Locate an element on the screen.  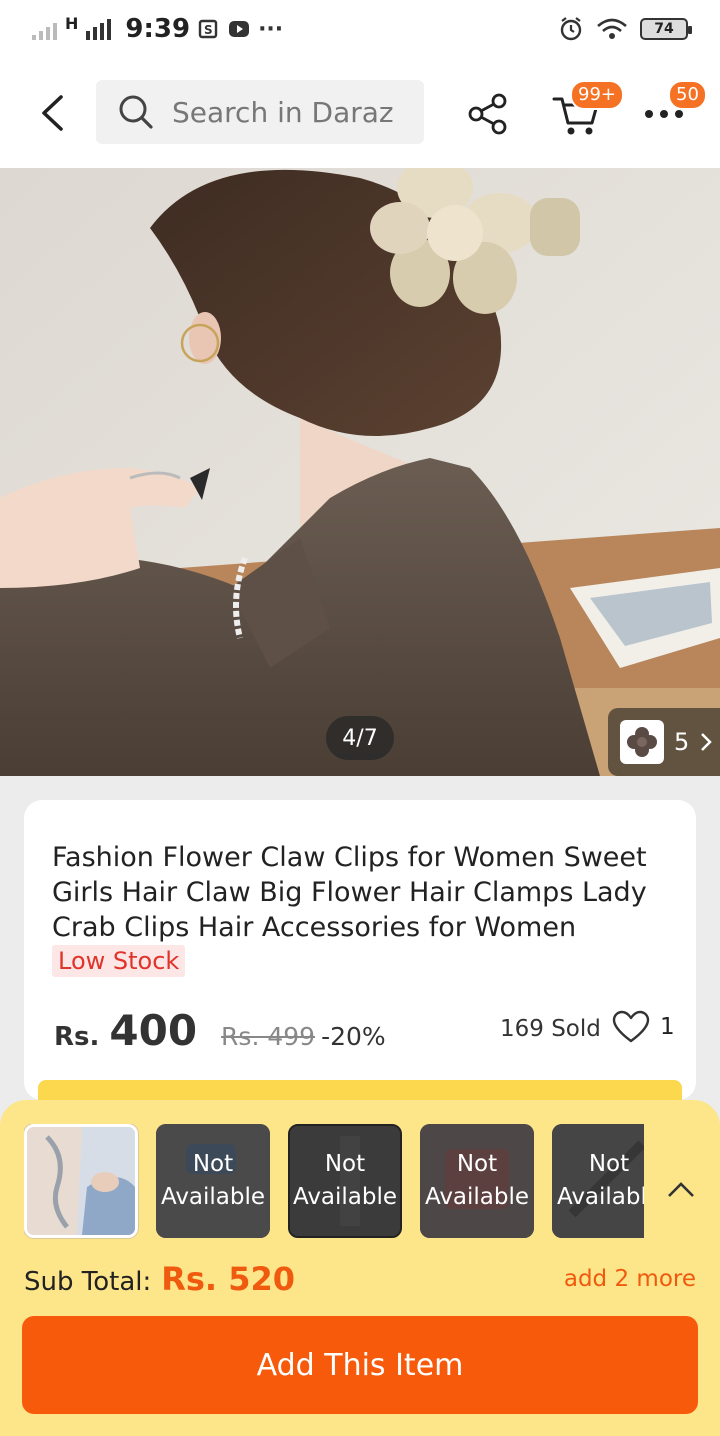
share-button is located at coordinates (488, 114).